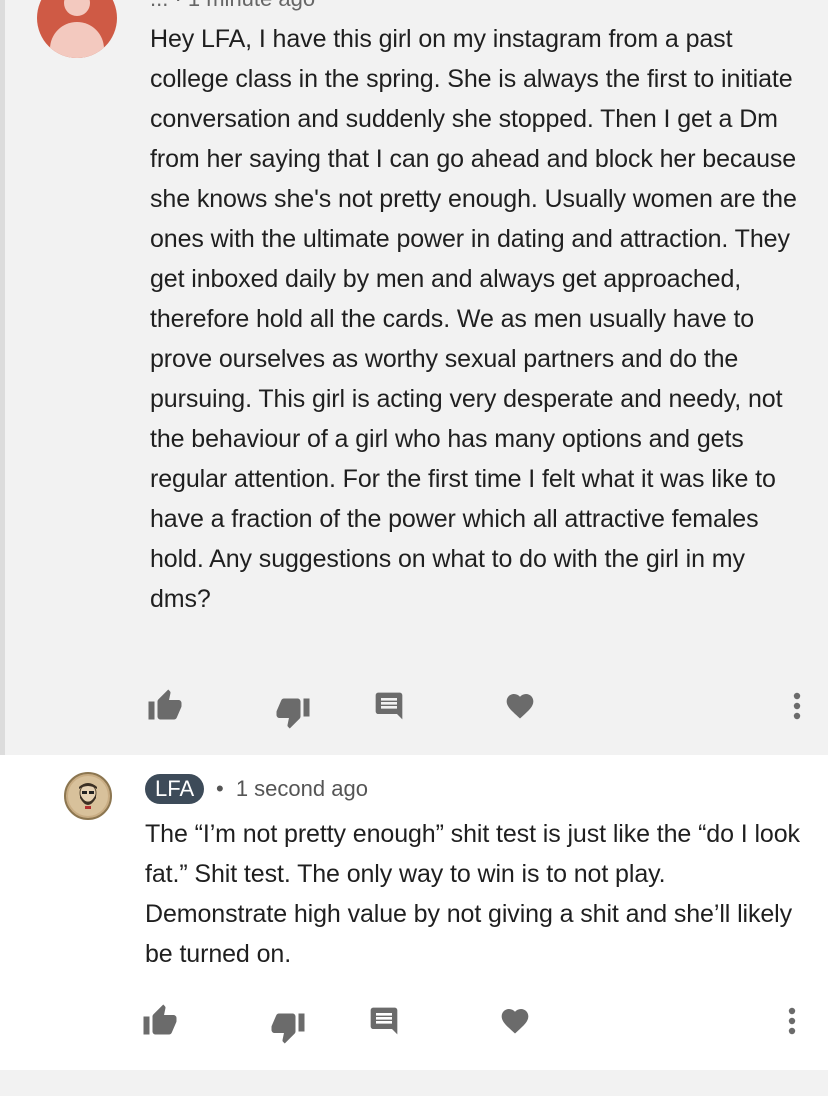 The height and width of the screenshot is (1096, 828). What do you see at coordinates (232, 6) in the screenshot?
I see `comment-header: ... · 1 minute ago` at bounding box center [232, 6].